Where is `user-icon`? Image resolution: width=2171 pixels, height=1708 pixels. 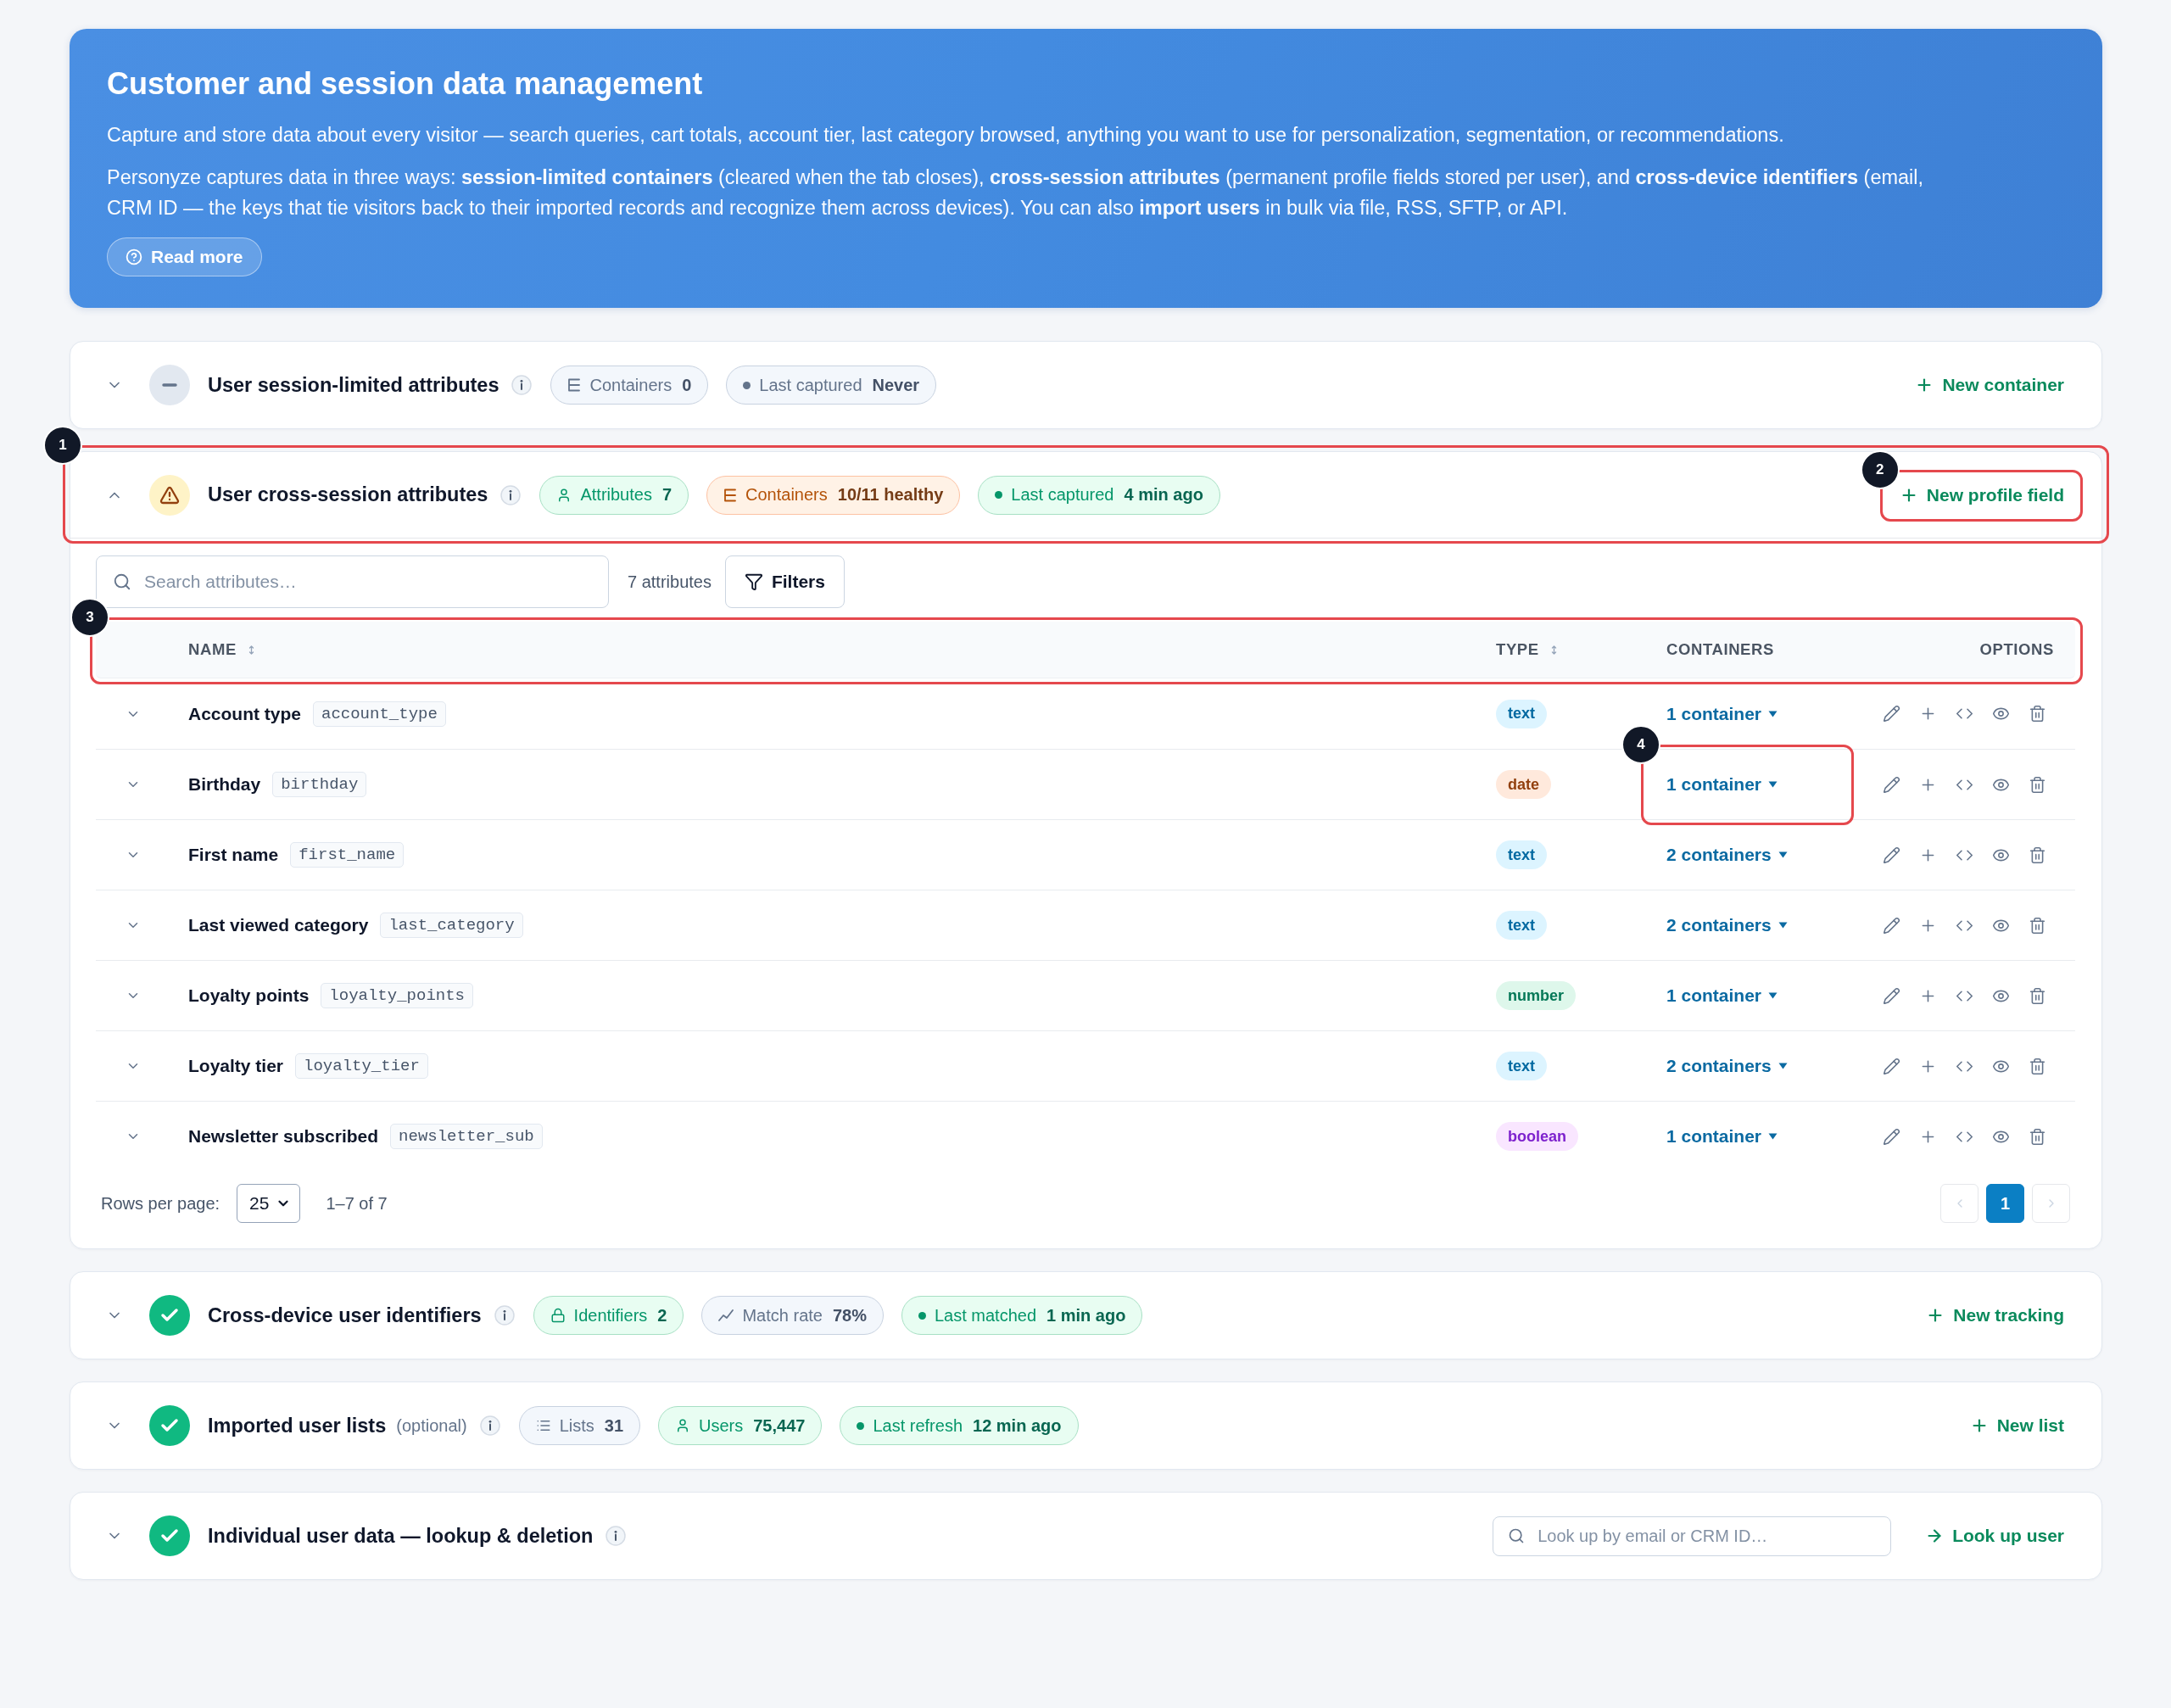 user-icon is located at coordinates (682, 1425).